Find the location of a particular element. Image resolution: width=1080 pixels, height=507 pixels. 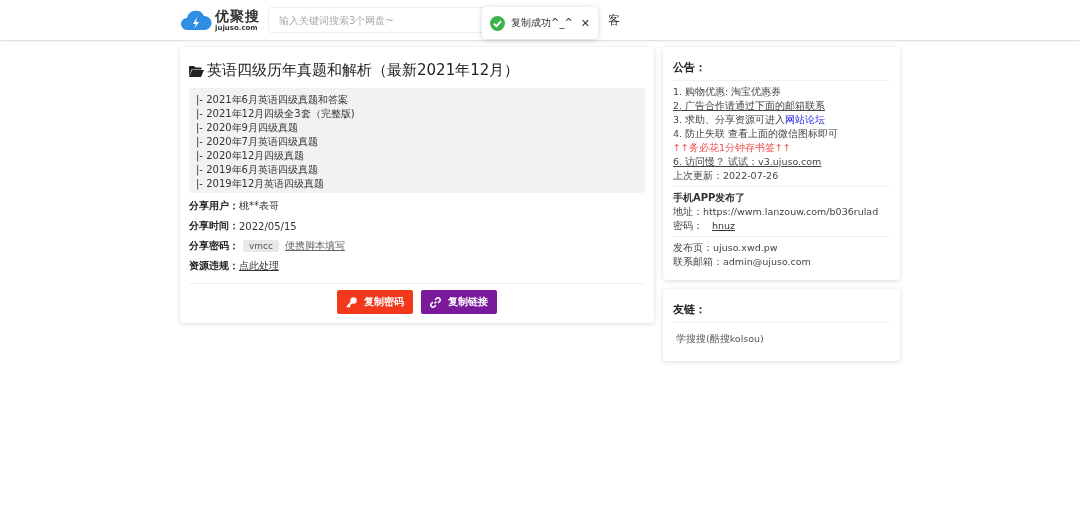

copy-link-button: 复制链接 is located at coordinates (459, 302).